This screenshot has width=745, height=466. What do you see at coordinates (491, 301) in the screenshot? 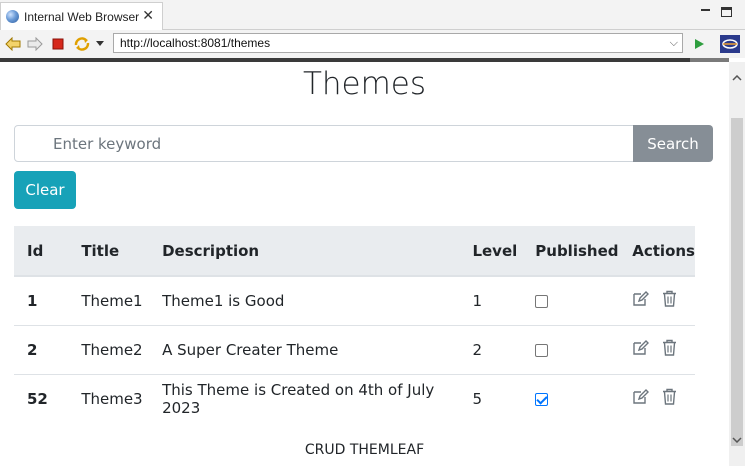
I see `cell-level: 1` at bounding box center [491, 301].